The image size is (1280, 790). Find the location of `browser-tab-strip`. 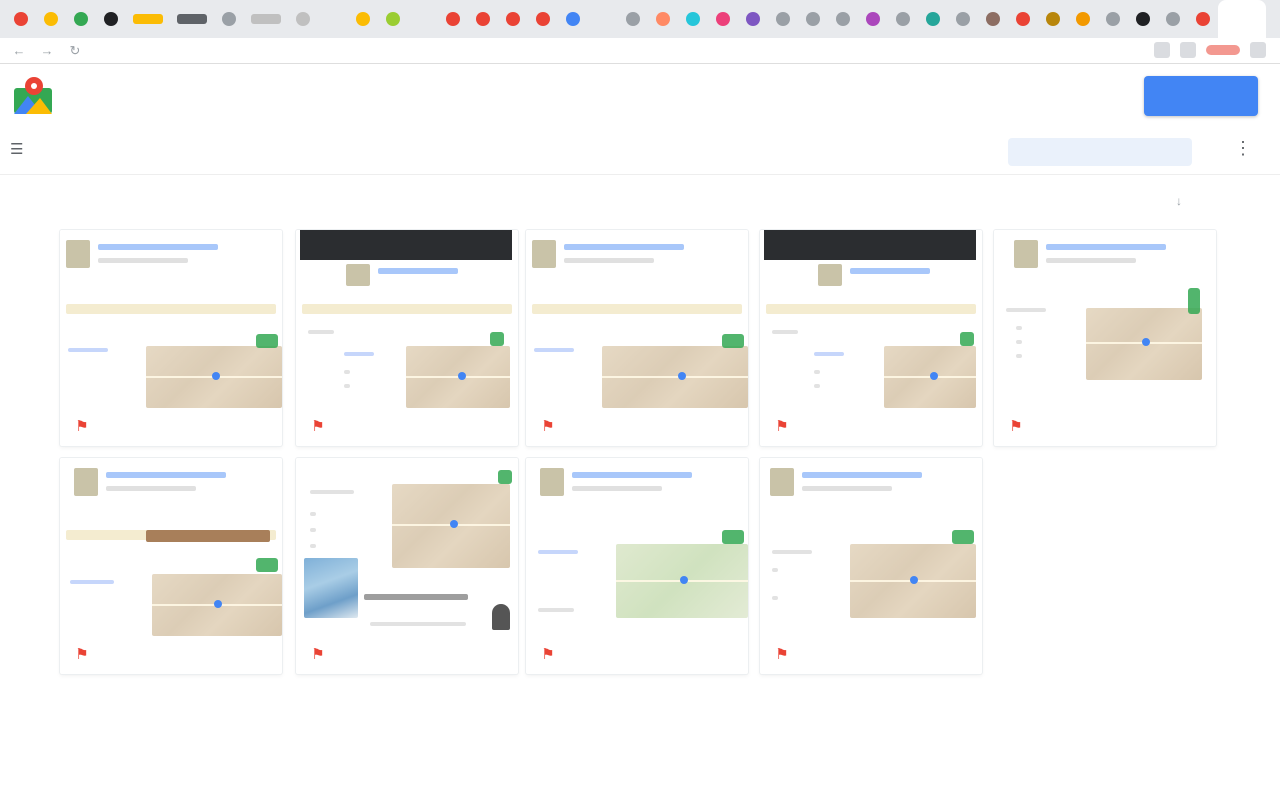

browser-tab-strip is located at coordinates (640, 19).